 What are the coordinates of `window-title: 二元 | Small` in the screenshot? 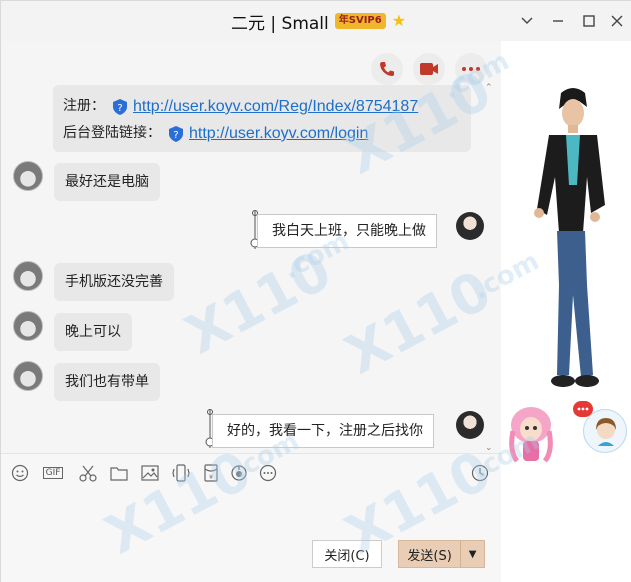 It's located at (280, 23).